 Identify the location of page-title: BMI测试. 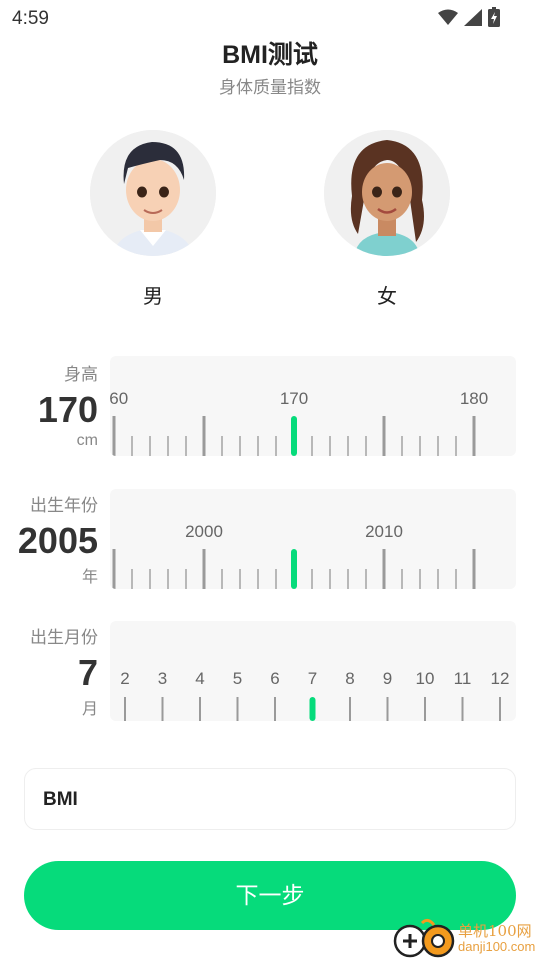
(270, 55).